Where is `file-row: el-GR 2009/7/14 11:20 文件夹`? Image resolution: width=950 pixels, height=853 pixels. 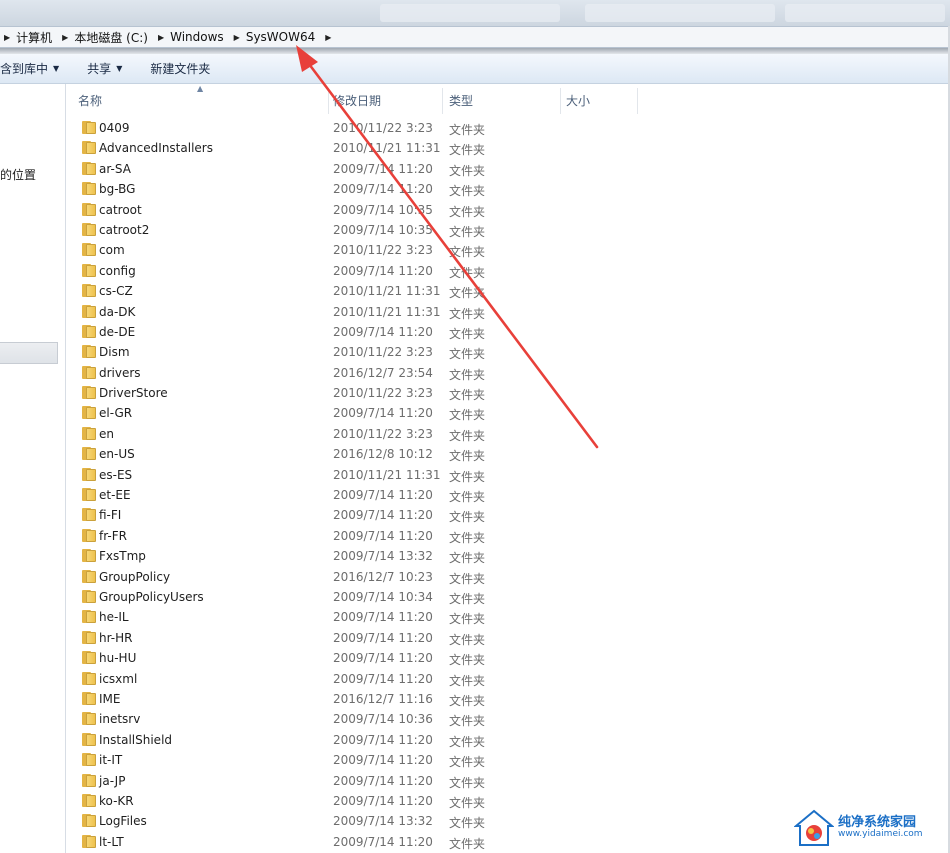 file-row: el-GR 2009/7/14 11:20 文件夹 is located at coordinates (508, 413).